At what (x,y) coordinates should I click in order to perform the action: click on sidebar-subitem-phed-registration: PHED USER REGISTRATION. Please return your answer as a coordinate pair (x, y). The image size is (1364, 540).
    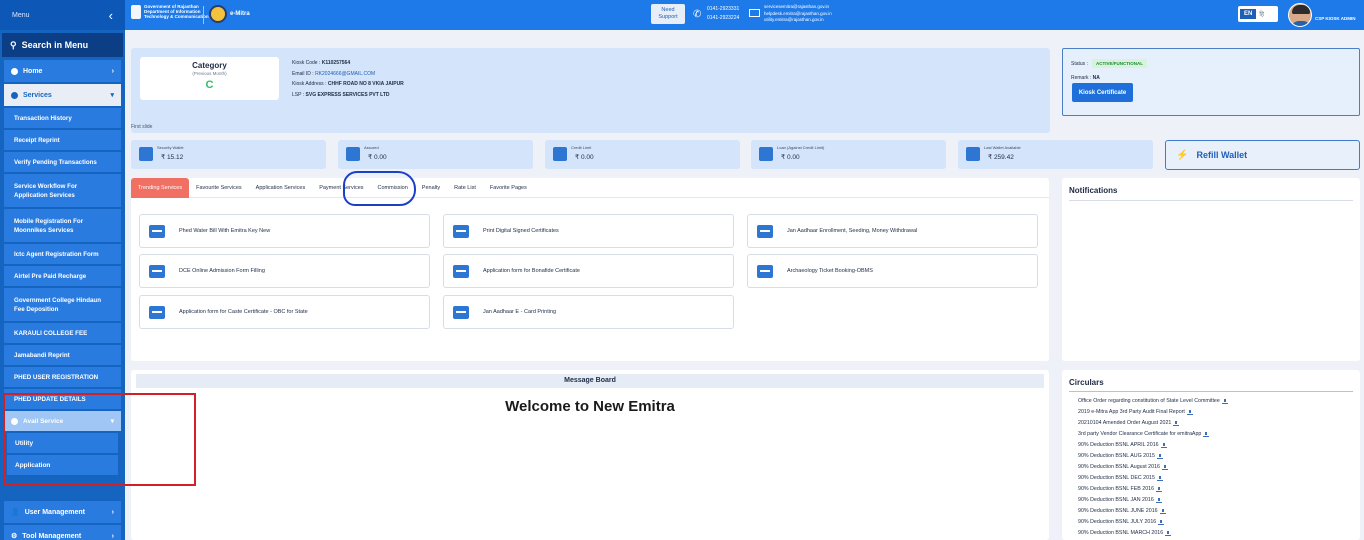
    Looking at the image, I should click on (62, 377).